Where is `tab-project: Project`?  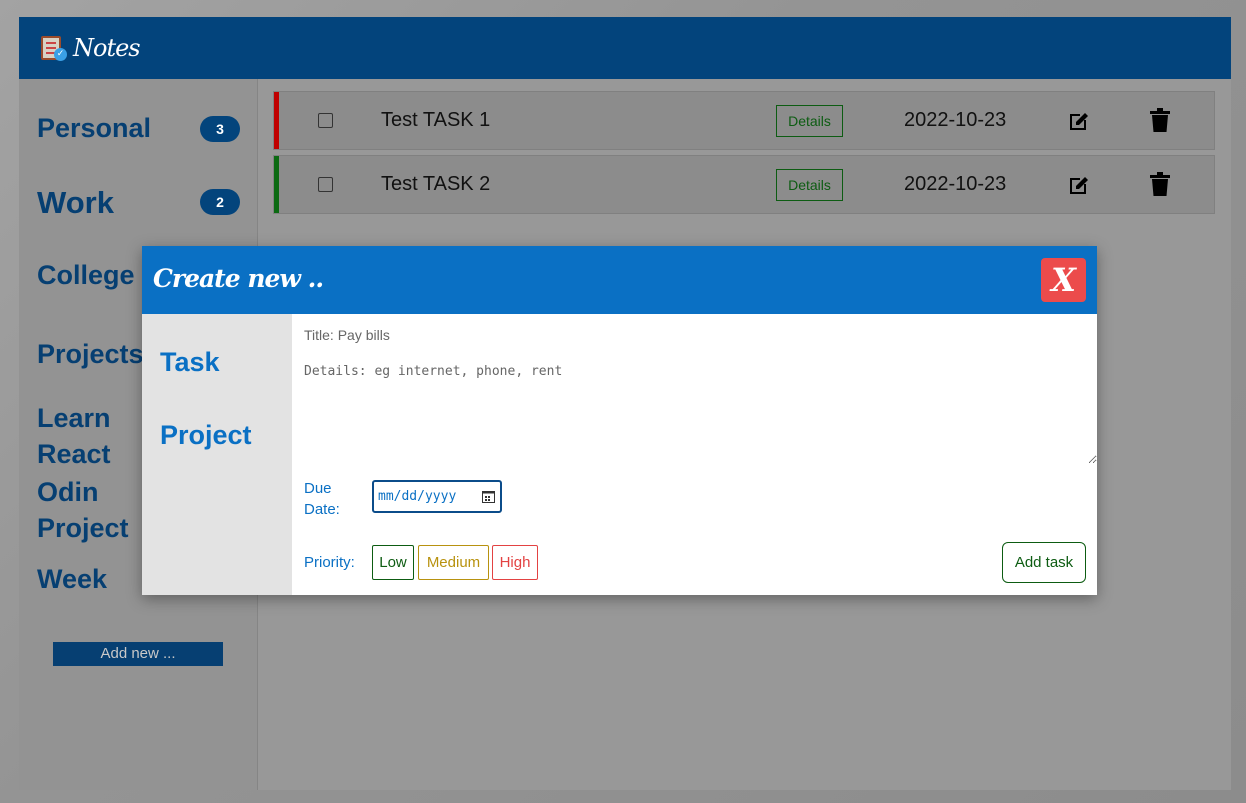
tab-project: Project is located at coordinates (206, 435).